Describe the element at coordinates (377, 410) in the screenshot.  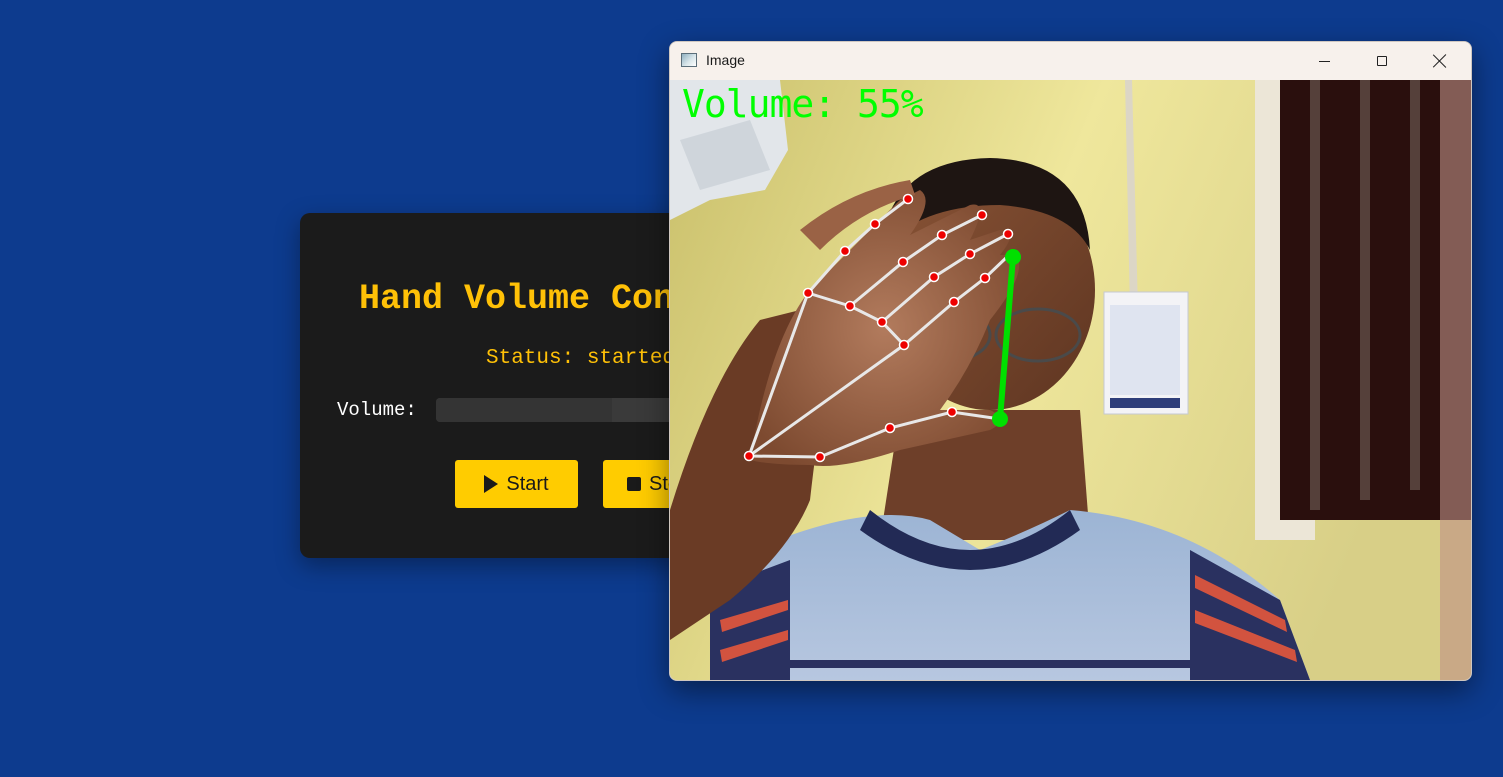
I see `volume-label: Volume:` at that location.